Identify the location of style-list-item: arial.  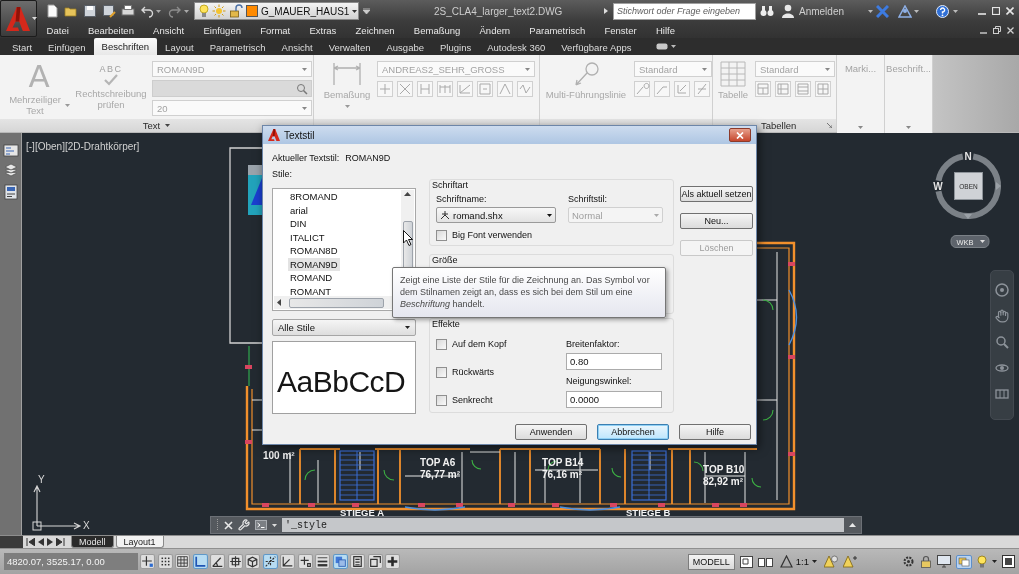
(299, 210).